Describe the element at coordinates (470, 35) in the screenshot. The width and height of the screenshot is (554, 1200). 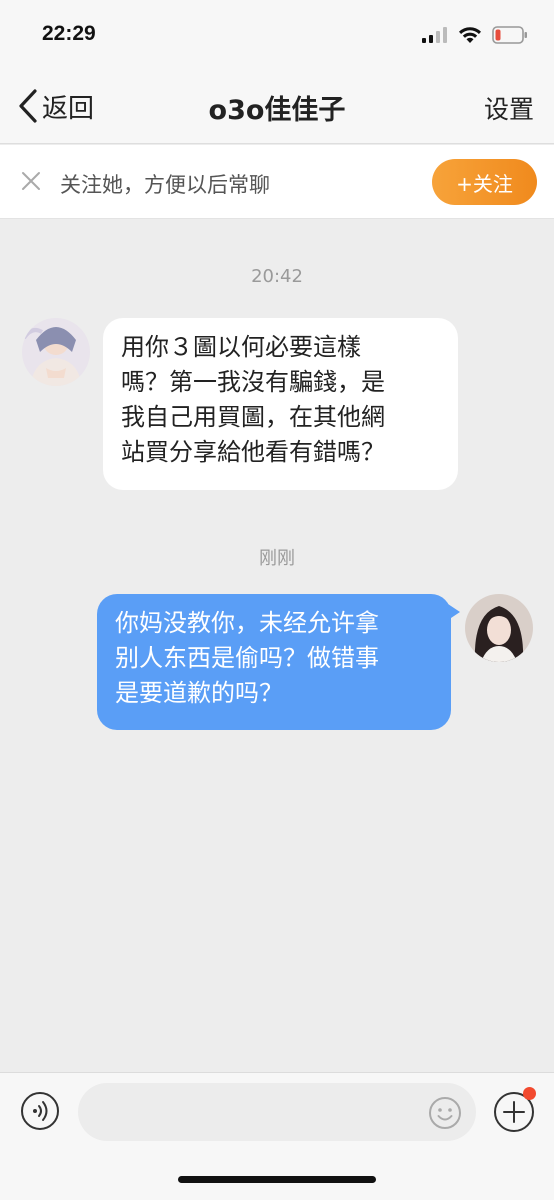
I see `wifi-icon` at that location.